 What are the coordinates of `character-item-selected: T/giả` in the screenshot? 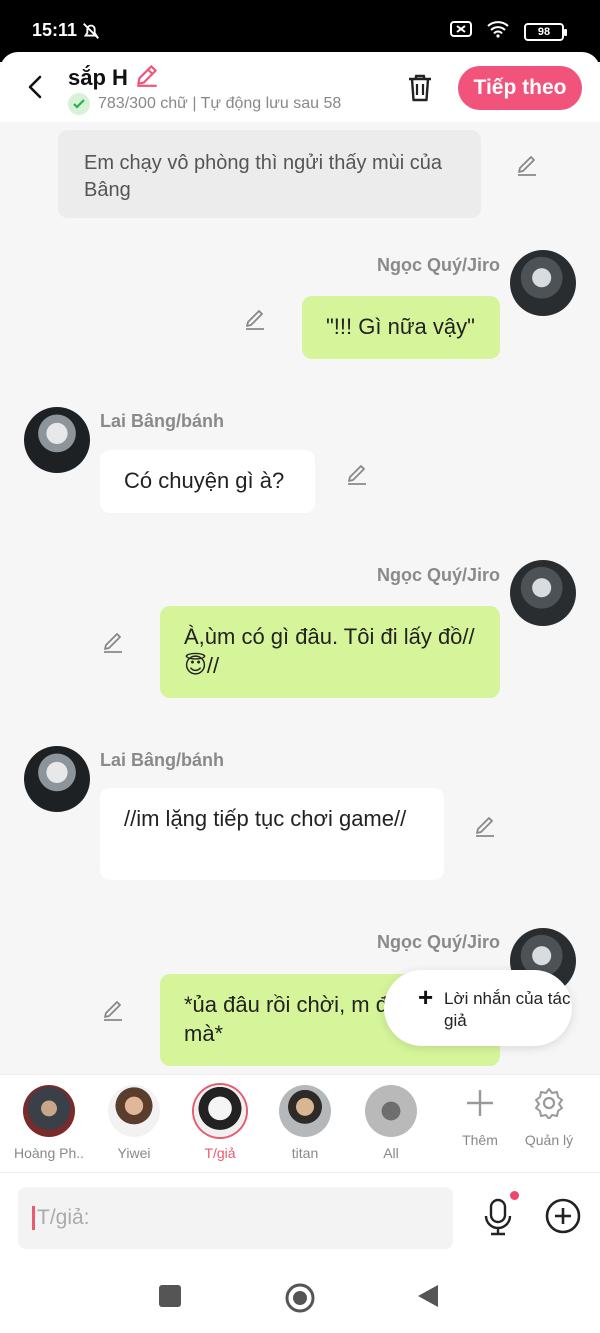 It's located at (220, 1123).